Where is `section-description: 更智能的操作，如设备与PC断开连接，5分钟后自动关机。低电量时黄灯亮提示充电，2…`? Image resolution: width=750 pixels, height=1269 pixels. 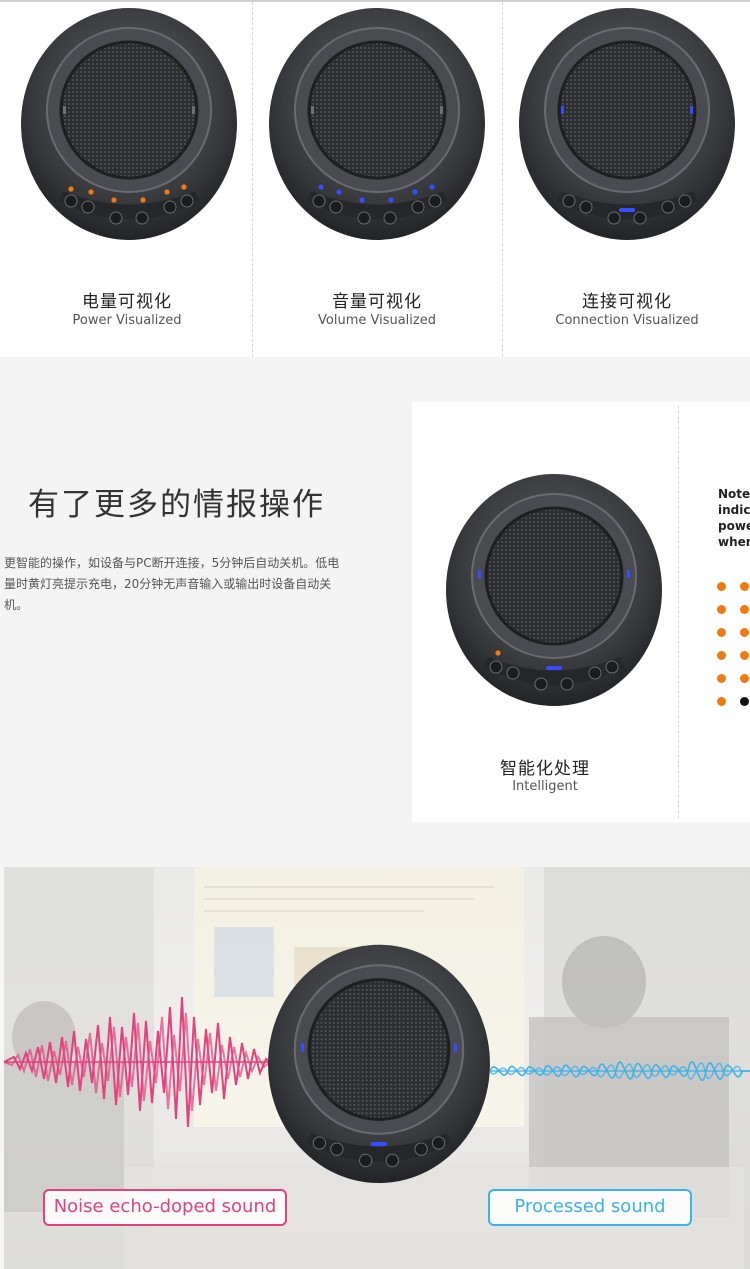
section-description: 更智能的操作，如设备与PC断开连接，5分钟后自动关机。低电量时黄灯亮提示充电，2… is located at coordinates (172, 584).